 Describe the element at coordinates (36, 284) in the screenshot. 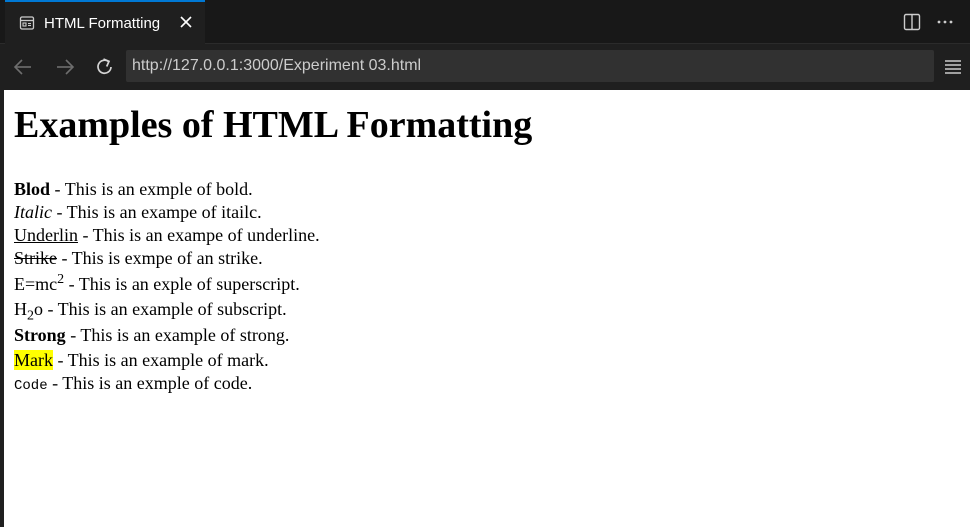

I see `superscript-base: E=mc` at that location.